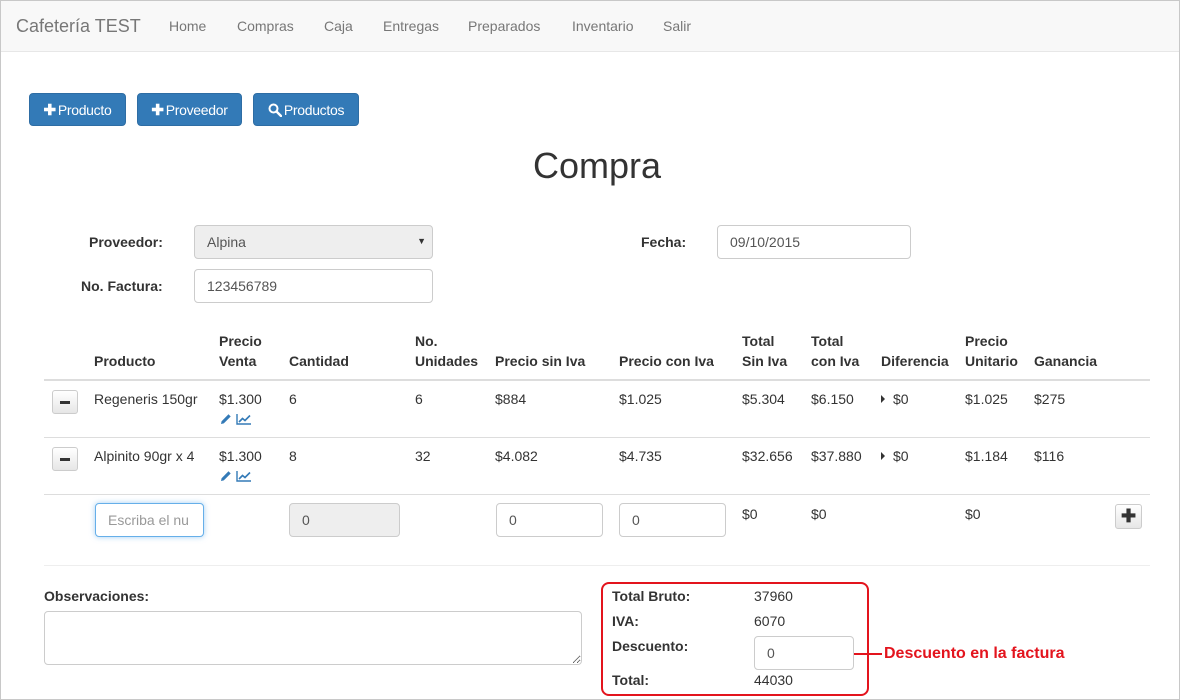 Image resolution: width=1180 pixels, height=700 pixels. I want to click on brand: Cafetería TEST, so click(78, 26).